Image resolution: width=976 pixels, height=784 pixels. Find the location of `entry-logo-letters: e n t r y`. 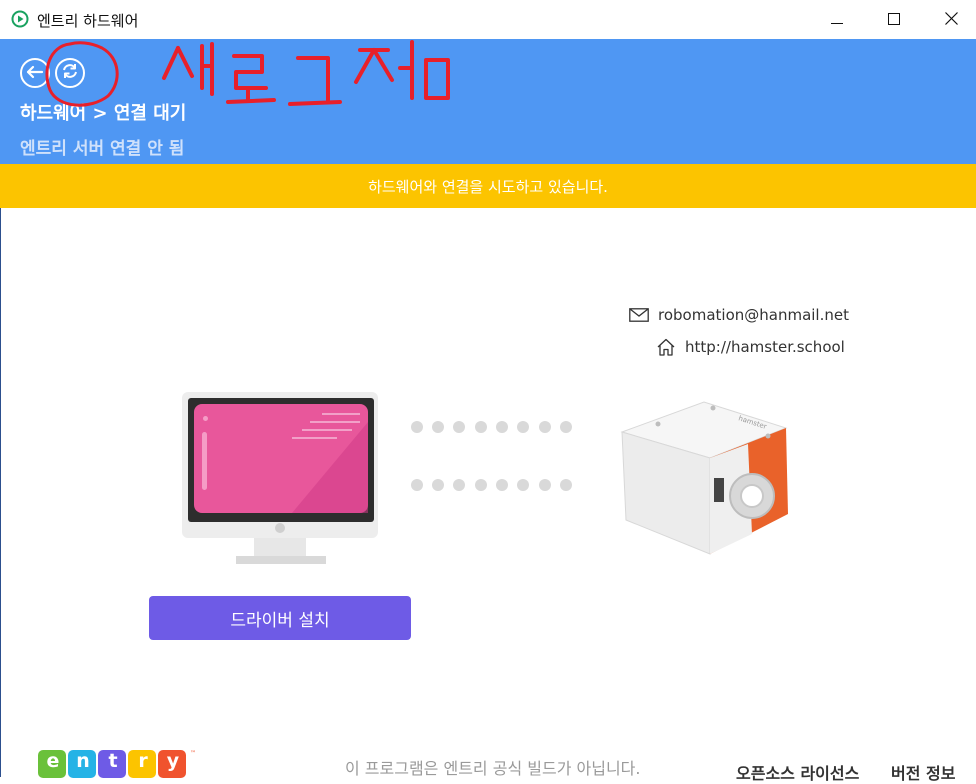

entry-logo-letters: e n t r y is located at coordinates (113, 764).